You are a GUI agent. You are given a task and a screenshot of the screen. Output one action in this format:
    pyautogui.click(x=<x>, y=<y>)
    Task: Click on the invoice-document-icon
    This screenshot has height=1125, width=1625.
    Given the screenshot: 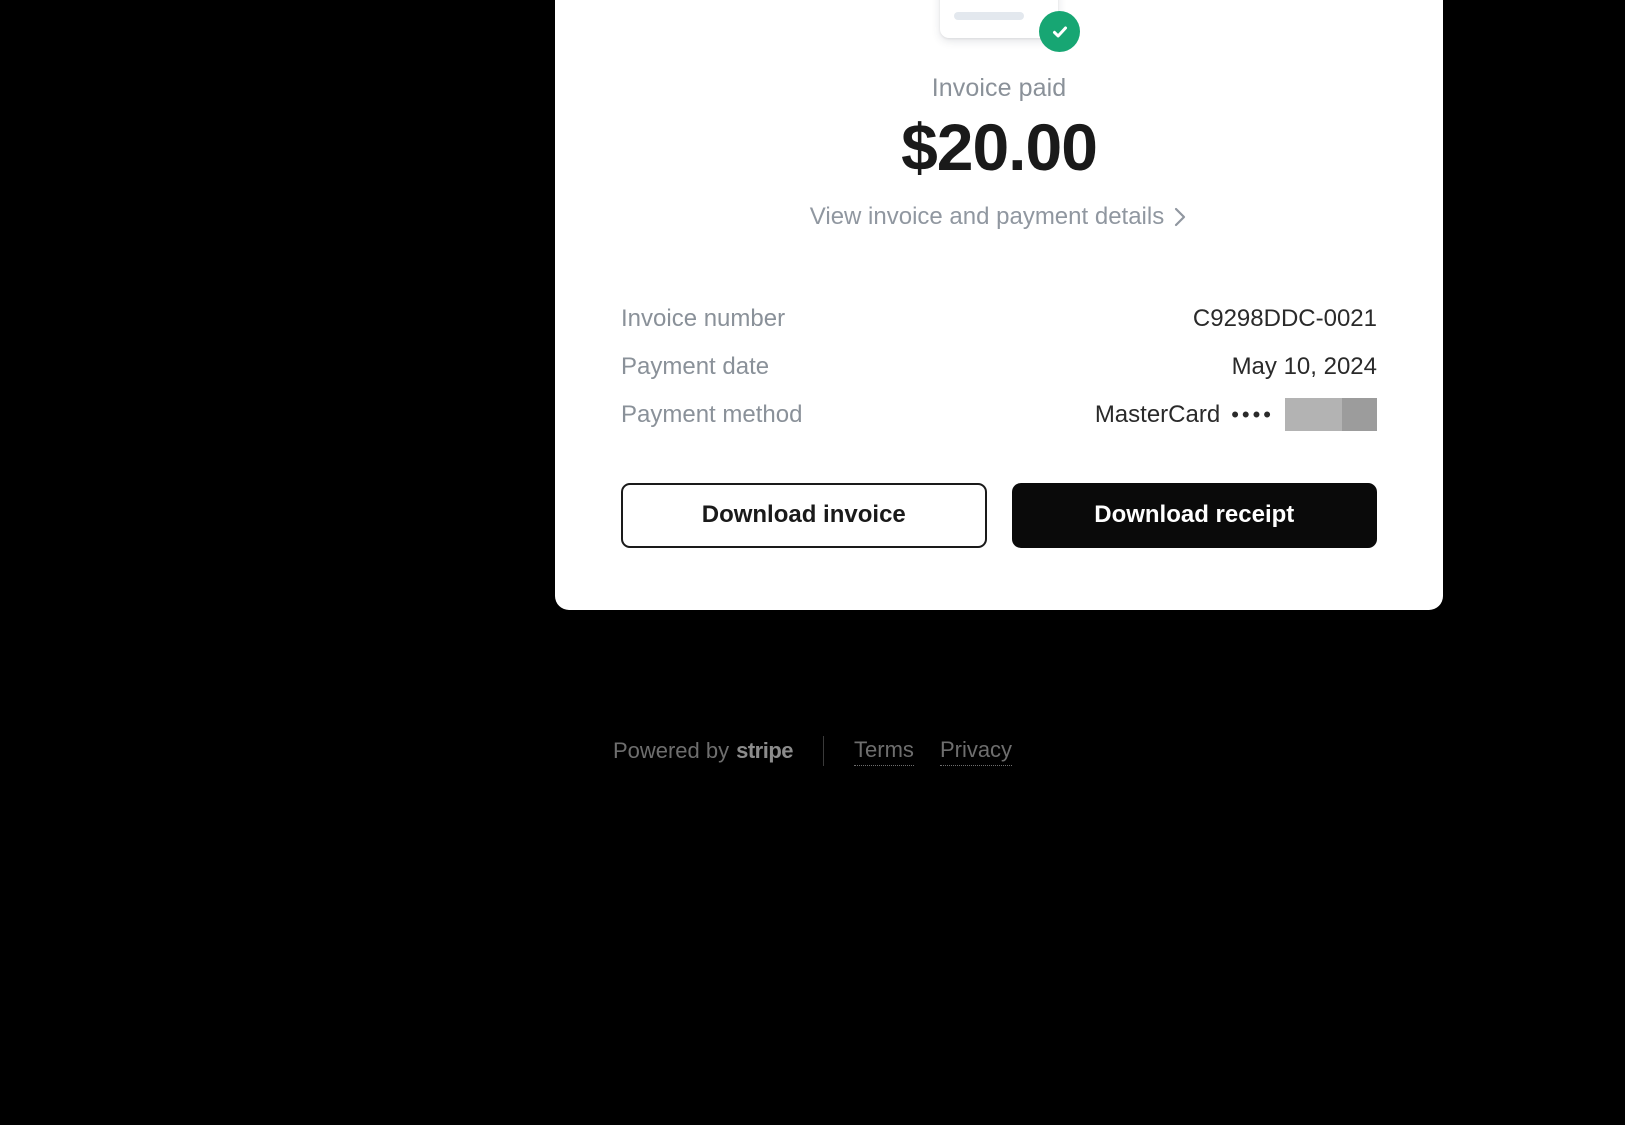 What is the action you would take?
    pyautogui.click(x=1010, y=26)
    